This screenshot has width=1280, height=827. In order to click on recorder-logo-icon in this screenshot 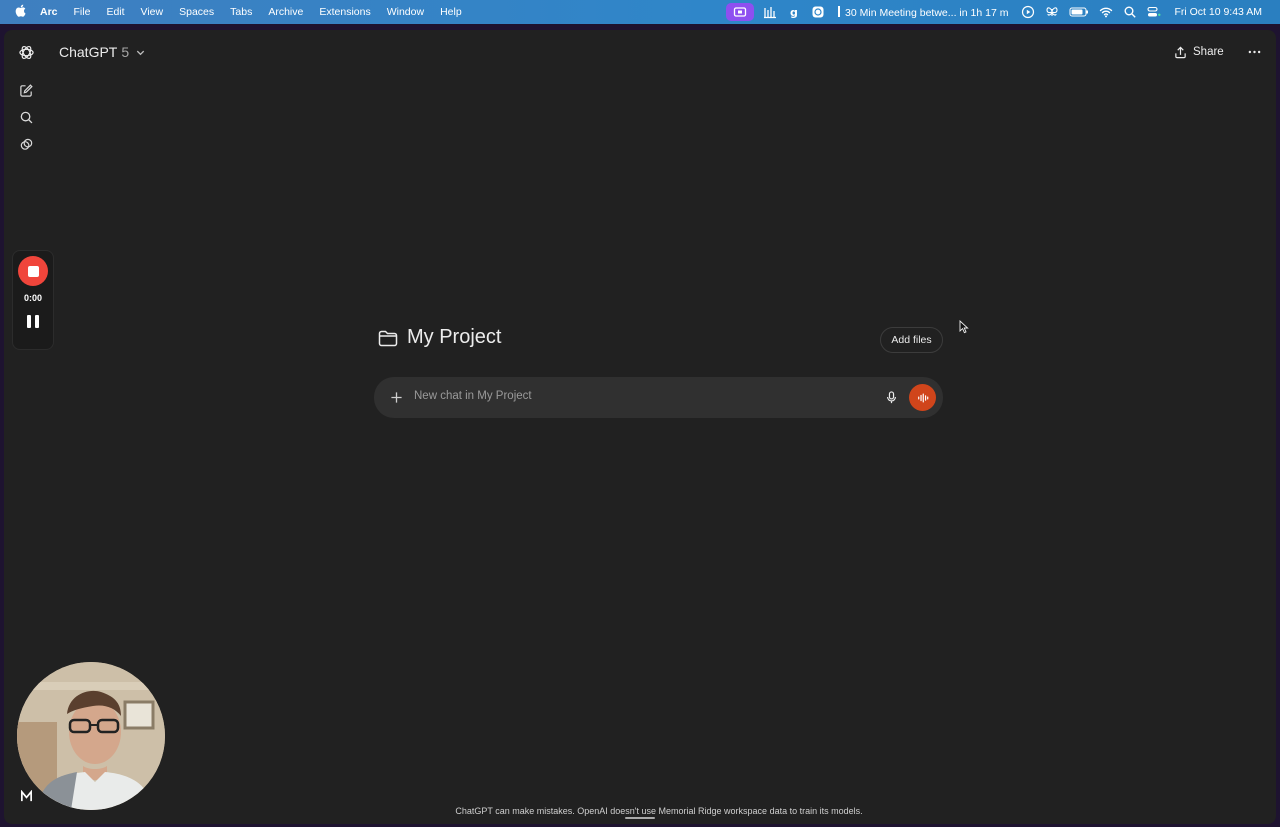, I will do `click(26, 796)`.